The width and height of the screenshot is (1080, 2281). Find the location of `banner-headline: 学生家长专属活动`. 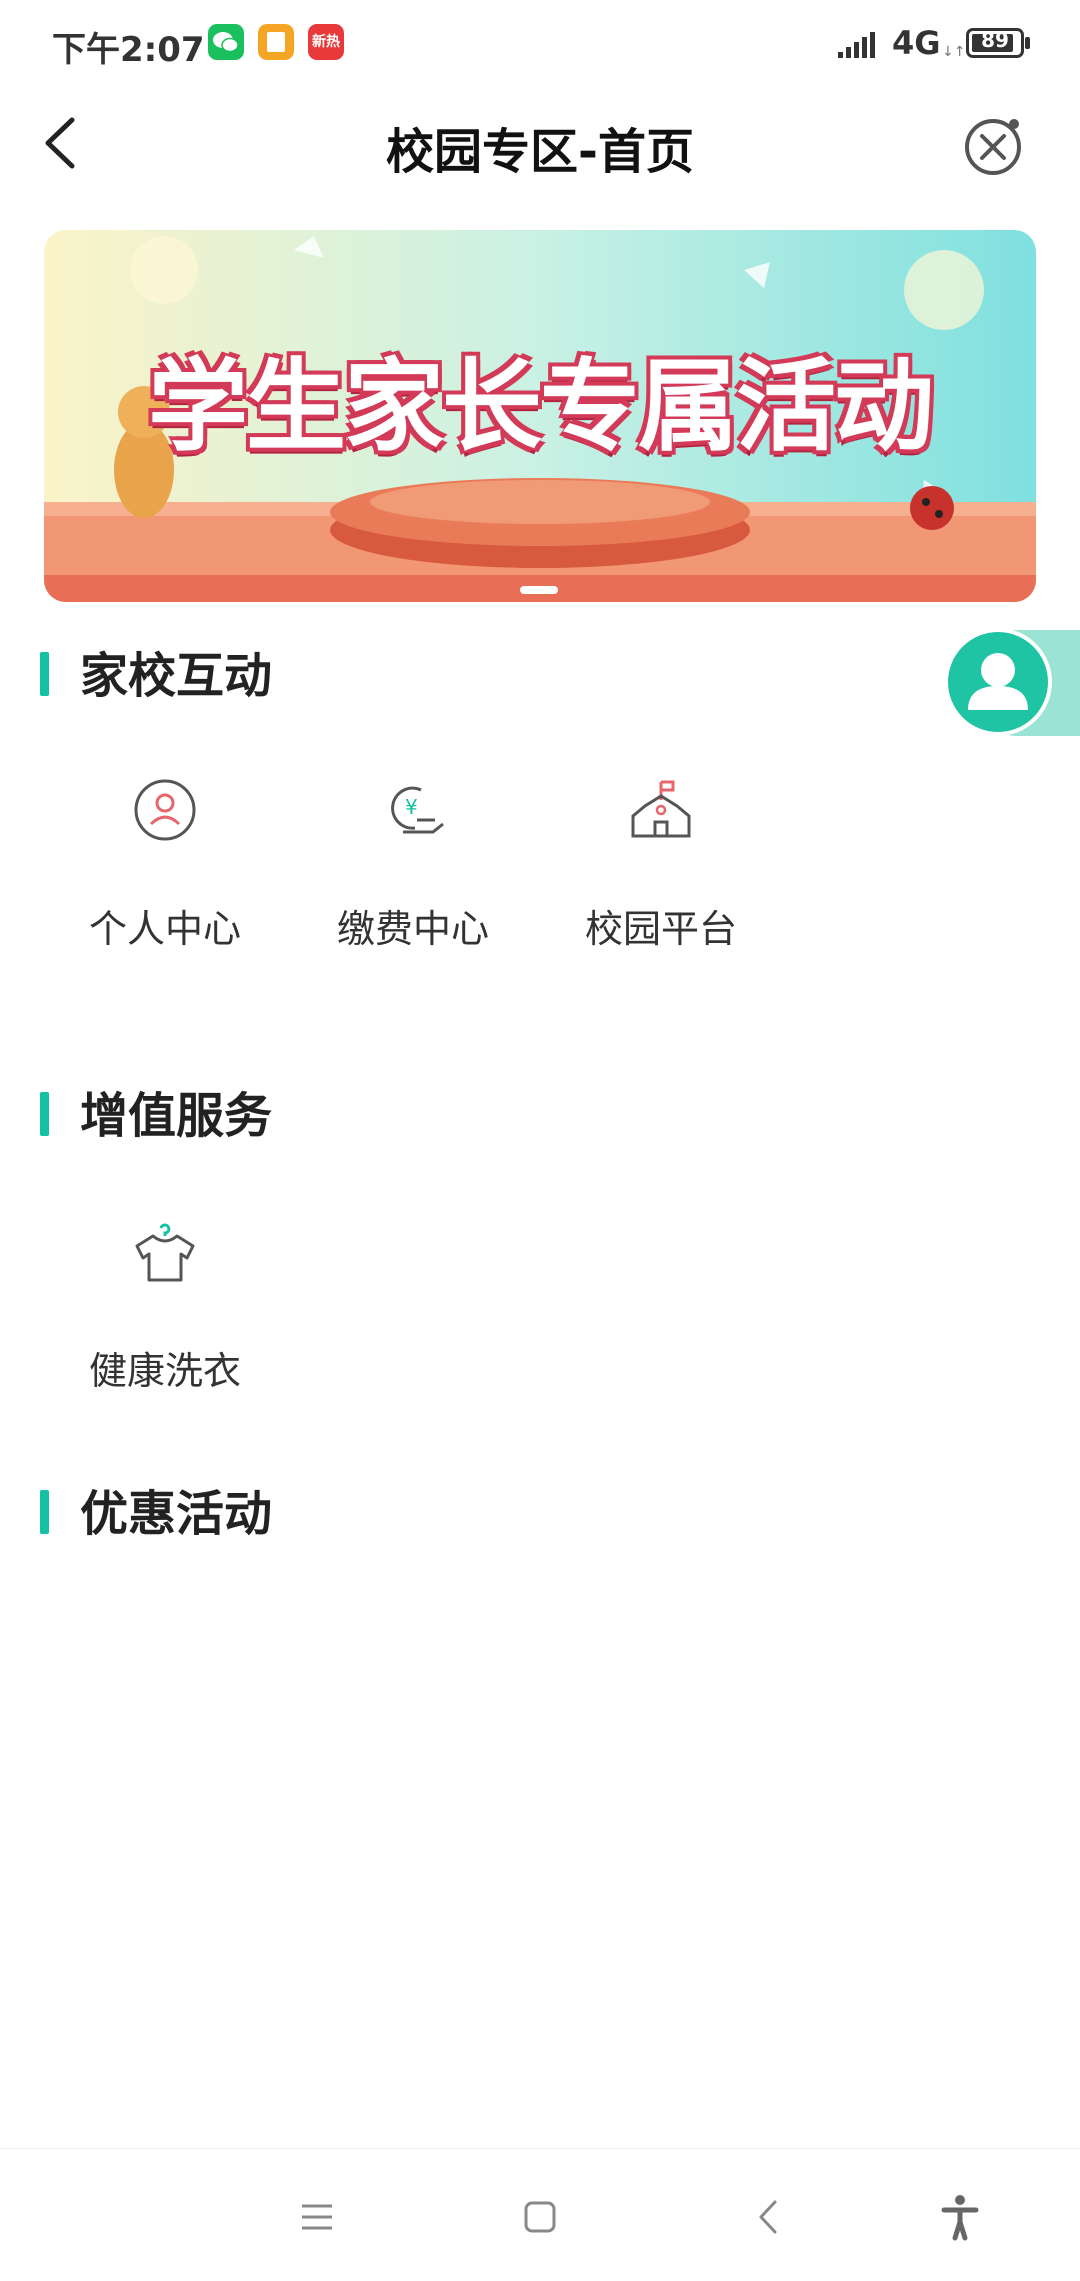

banner-headline: 学生家长专属活动 is located at coordinates (541, 406).